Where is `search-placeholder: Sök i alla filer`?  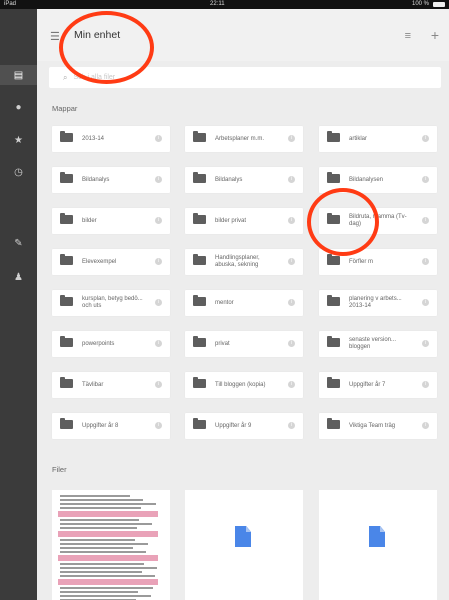
search-placeholder: Sök i alla filer is located at coordinates (94, 77).